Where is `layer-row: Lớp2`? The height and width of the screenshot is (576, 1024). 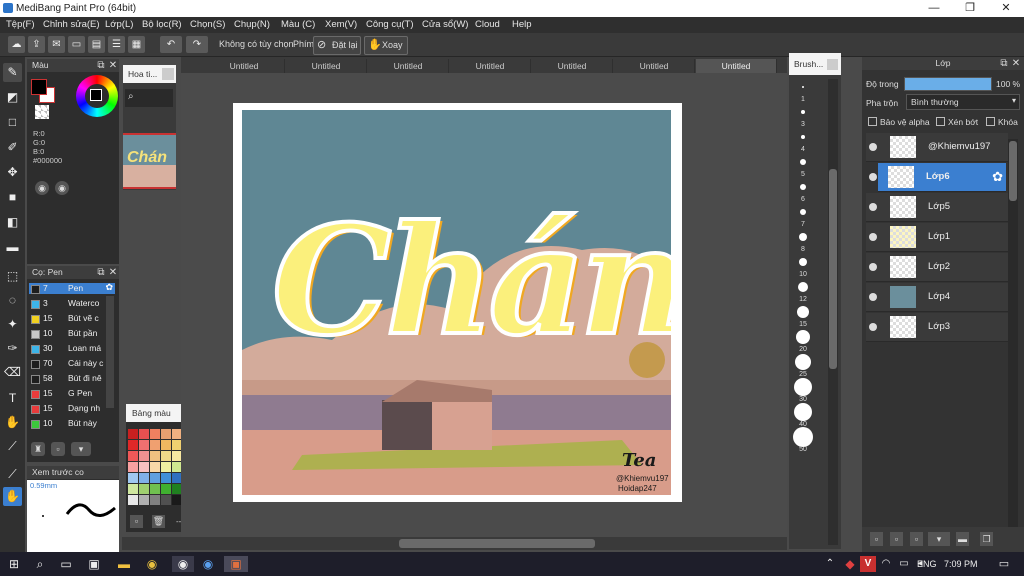 layer-row: Lớp2 is located at coordinates (937, 267).